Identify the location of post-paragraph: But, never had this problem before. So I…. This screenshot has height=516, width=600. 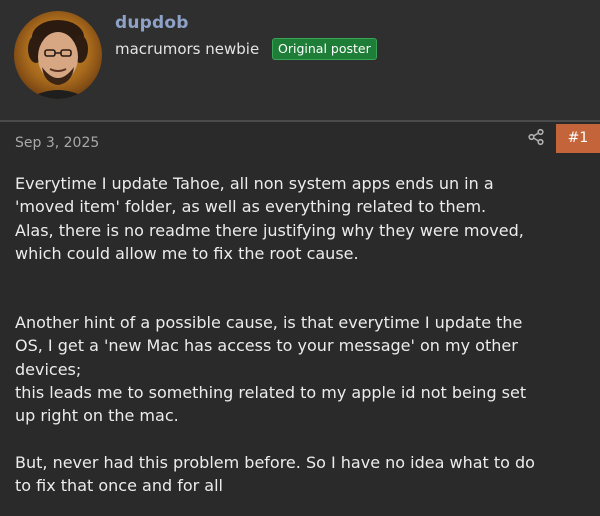
(275, 473).